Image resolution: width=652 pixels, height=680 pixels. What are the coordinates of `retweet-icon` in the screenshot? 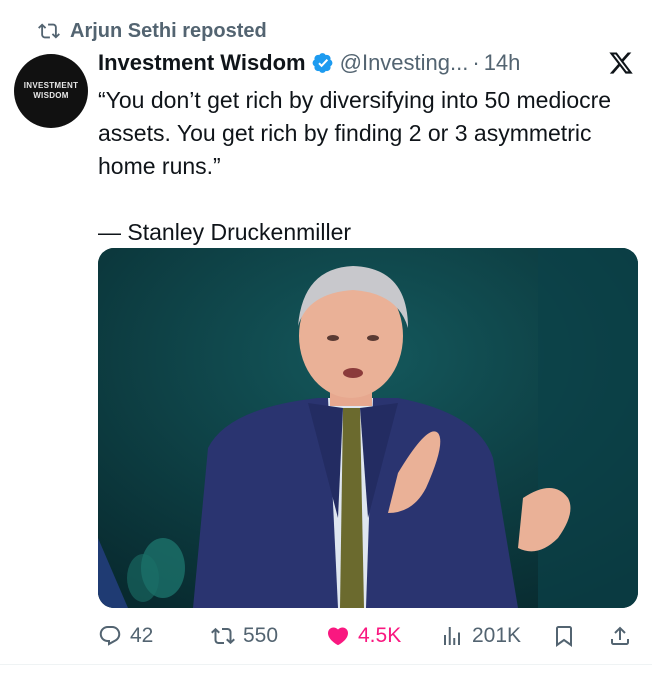 It's located at (223, 636).